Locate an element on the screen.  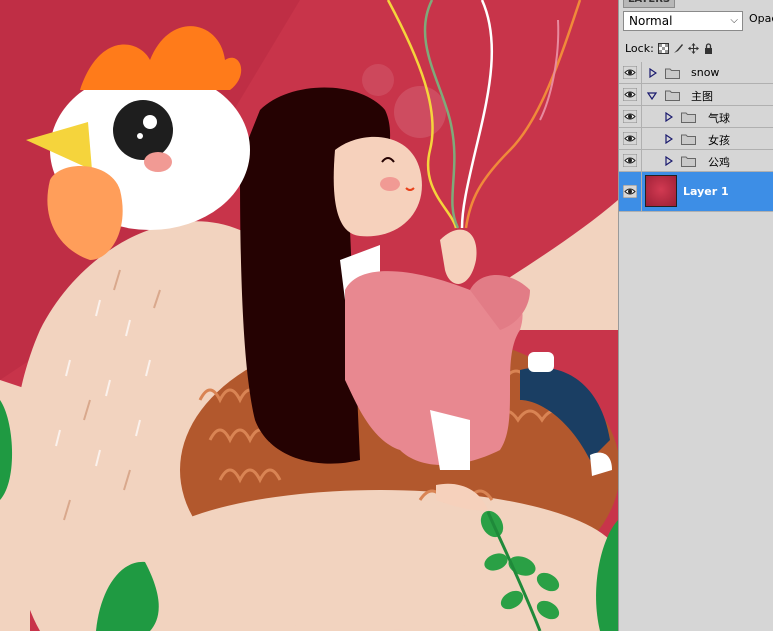
layer-name: 气球 is located at coordinates (719, 118).